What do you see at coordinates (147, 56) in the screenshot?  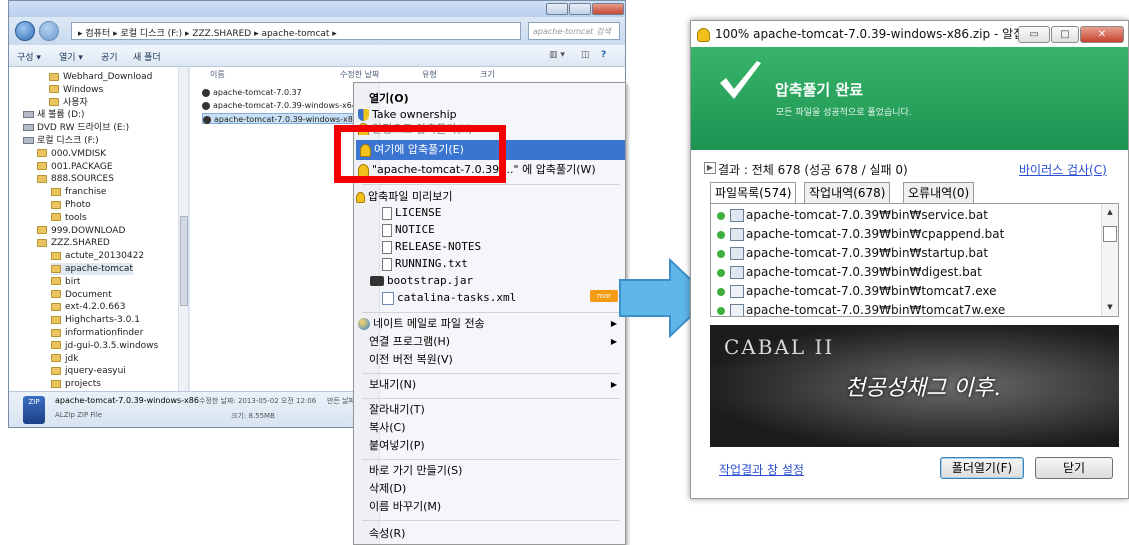 I see `new-folder-button: 새 폴더` at bounding box center [147, 56].